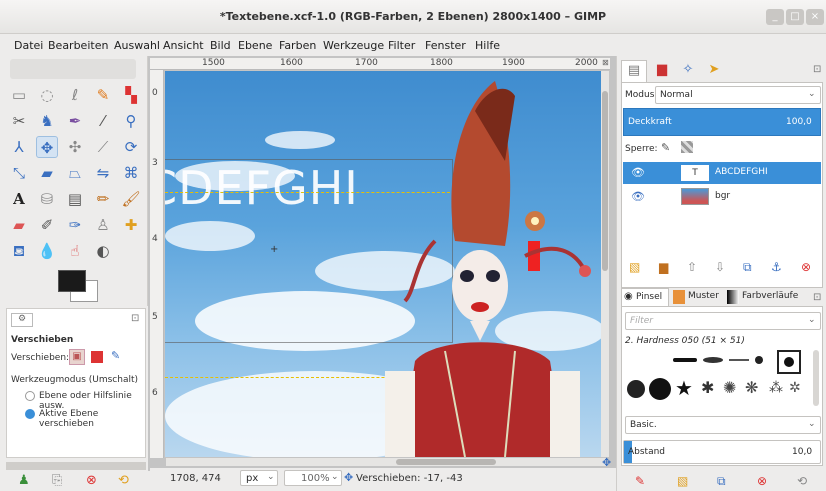 The width and height of the screenshot is (826, 491). I want to click on scissors-icon: ✂, so click(19, 121).